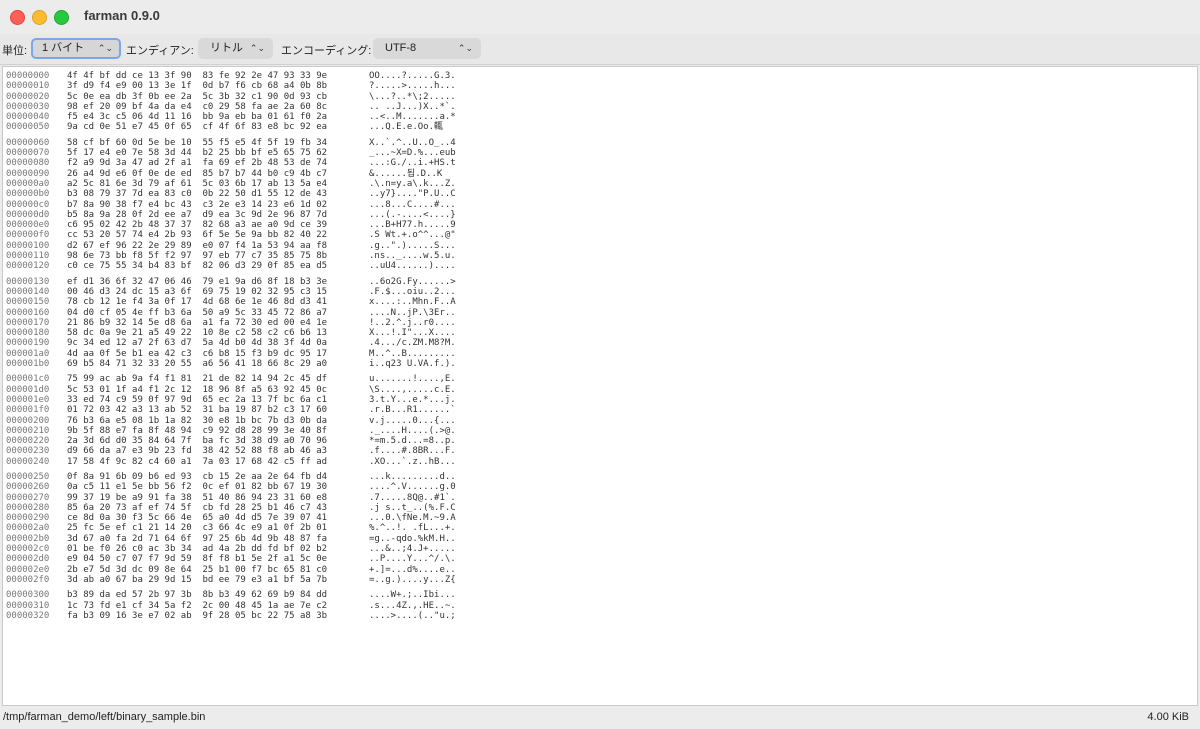  Describe the element at coordinates (235, 48) in the screenshot. I see `endian-select: リトル ⌃⌄` at that location.